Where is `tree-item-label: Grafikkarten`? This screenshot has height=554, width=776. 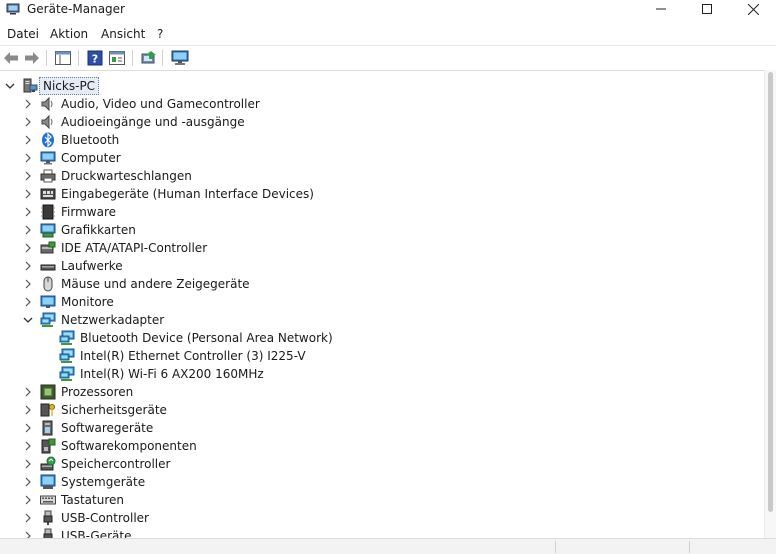 tree-item-label: Grafikkarten is located at coordinates (98, 230).